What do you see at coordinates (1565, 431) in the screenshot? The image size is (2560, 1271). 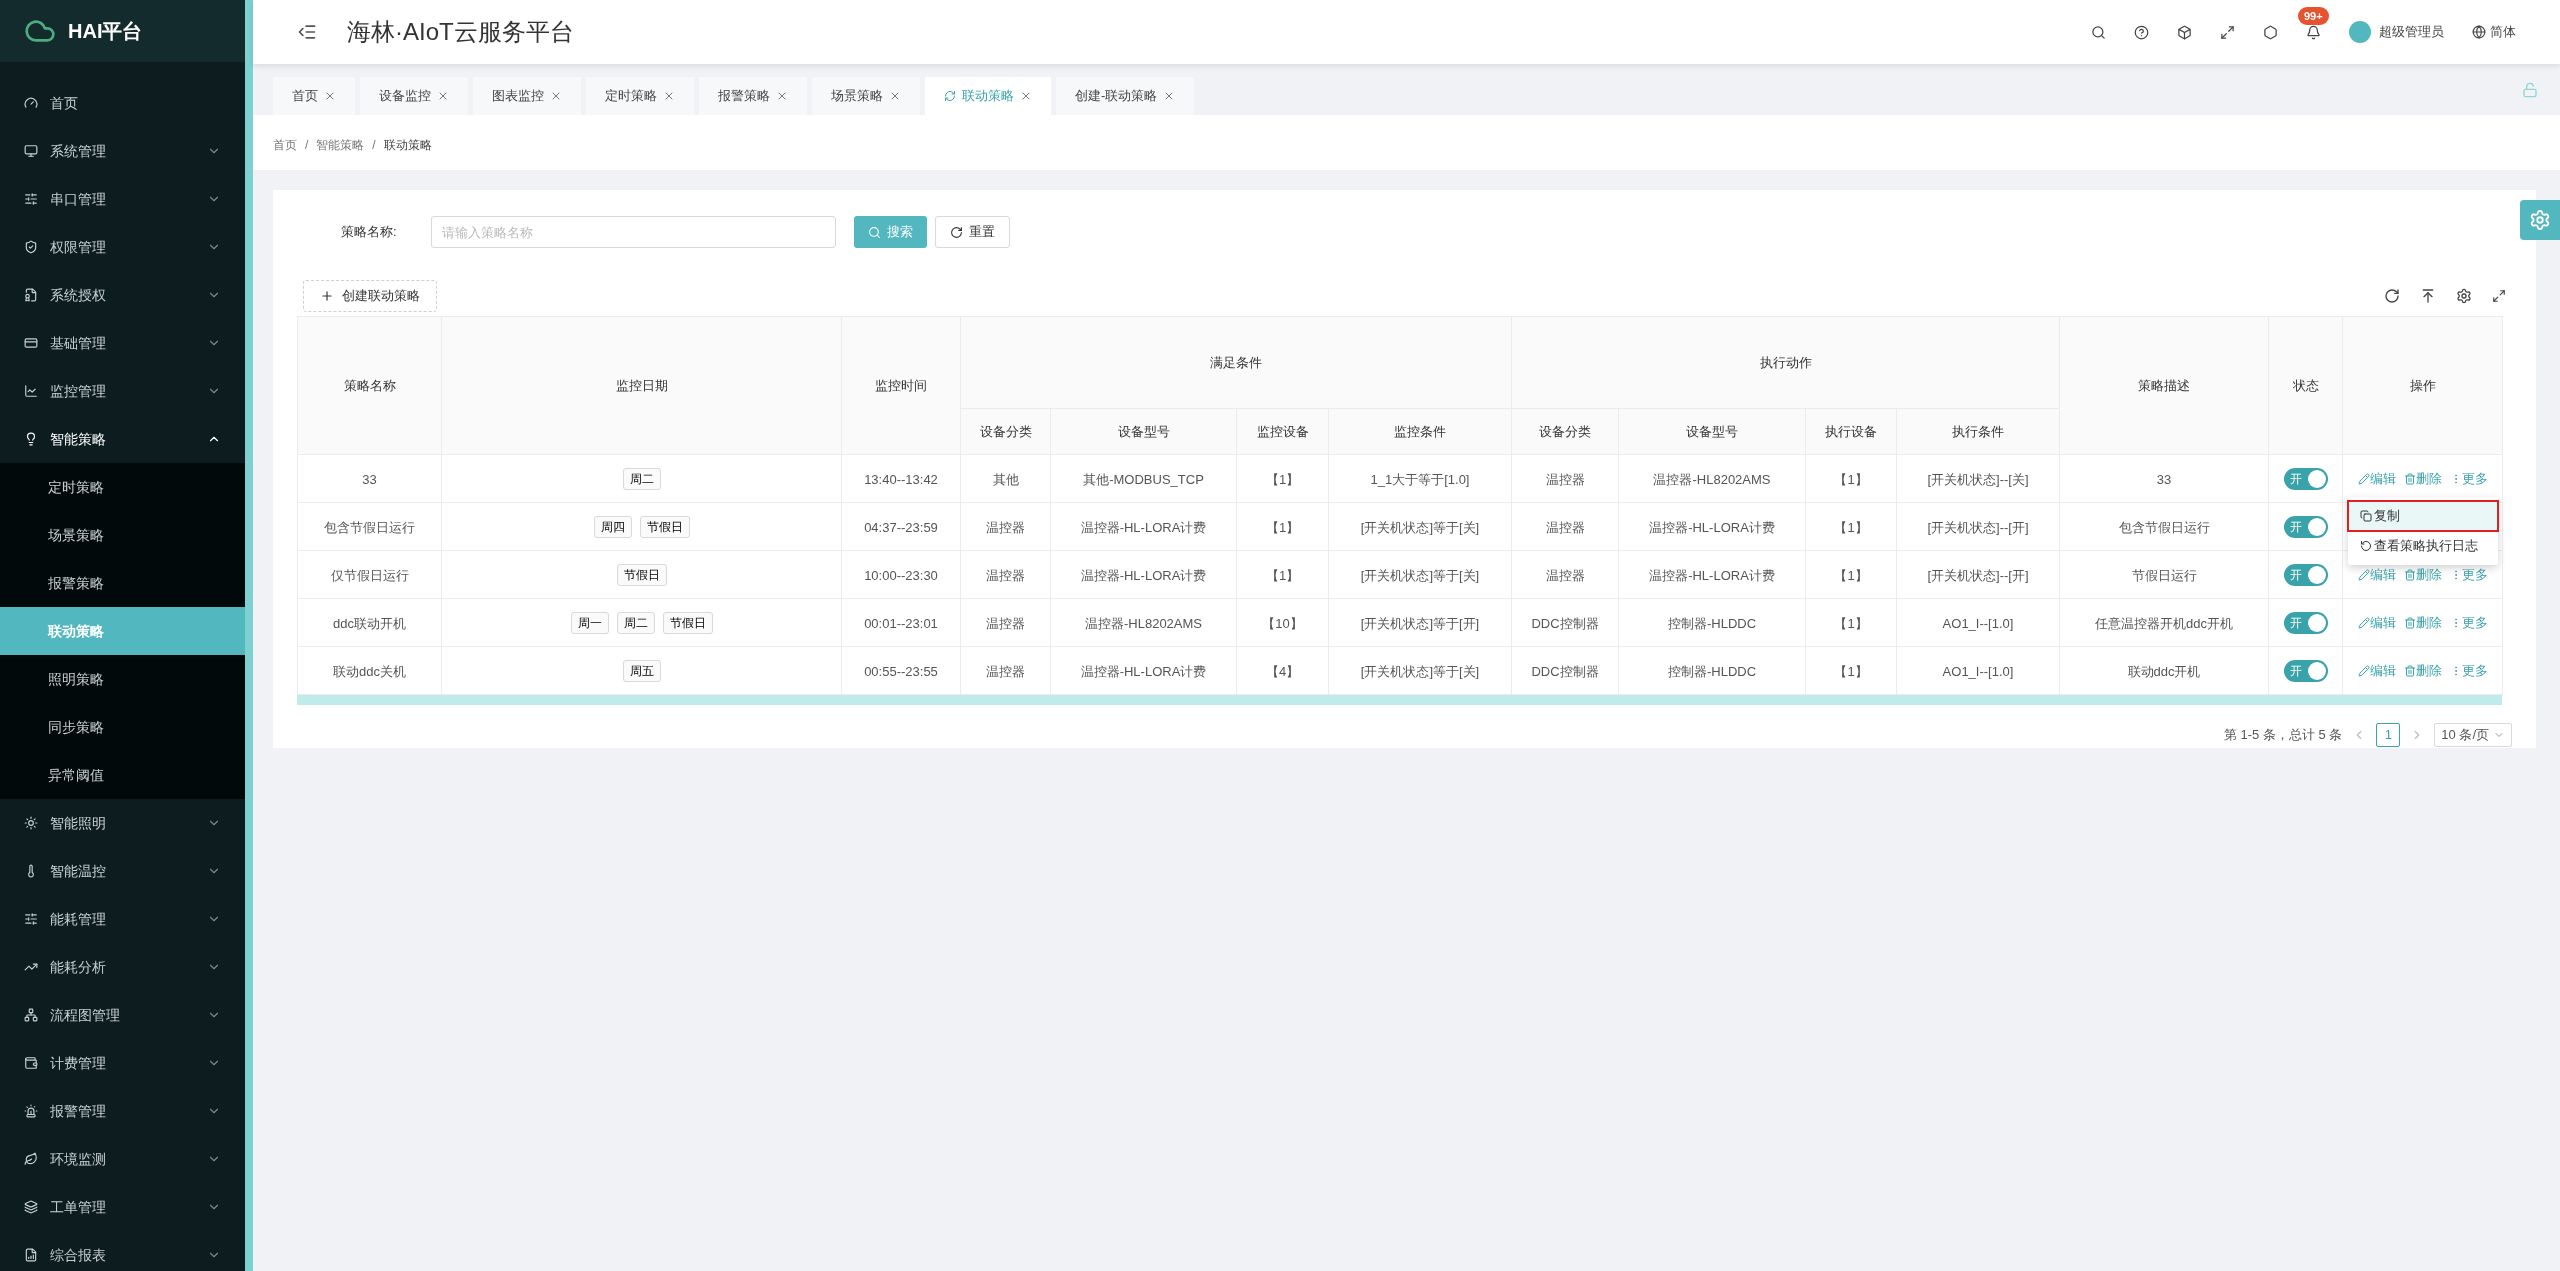 I see `column-header: 设备分类` at bounding box center [1565, 431].